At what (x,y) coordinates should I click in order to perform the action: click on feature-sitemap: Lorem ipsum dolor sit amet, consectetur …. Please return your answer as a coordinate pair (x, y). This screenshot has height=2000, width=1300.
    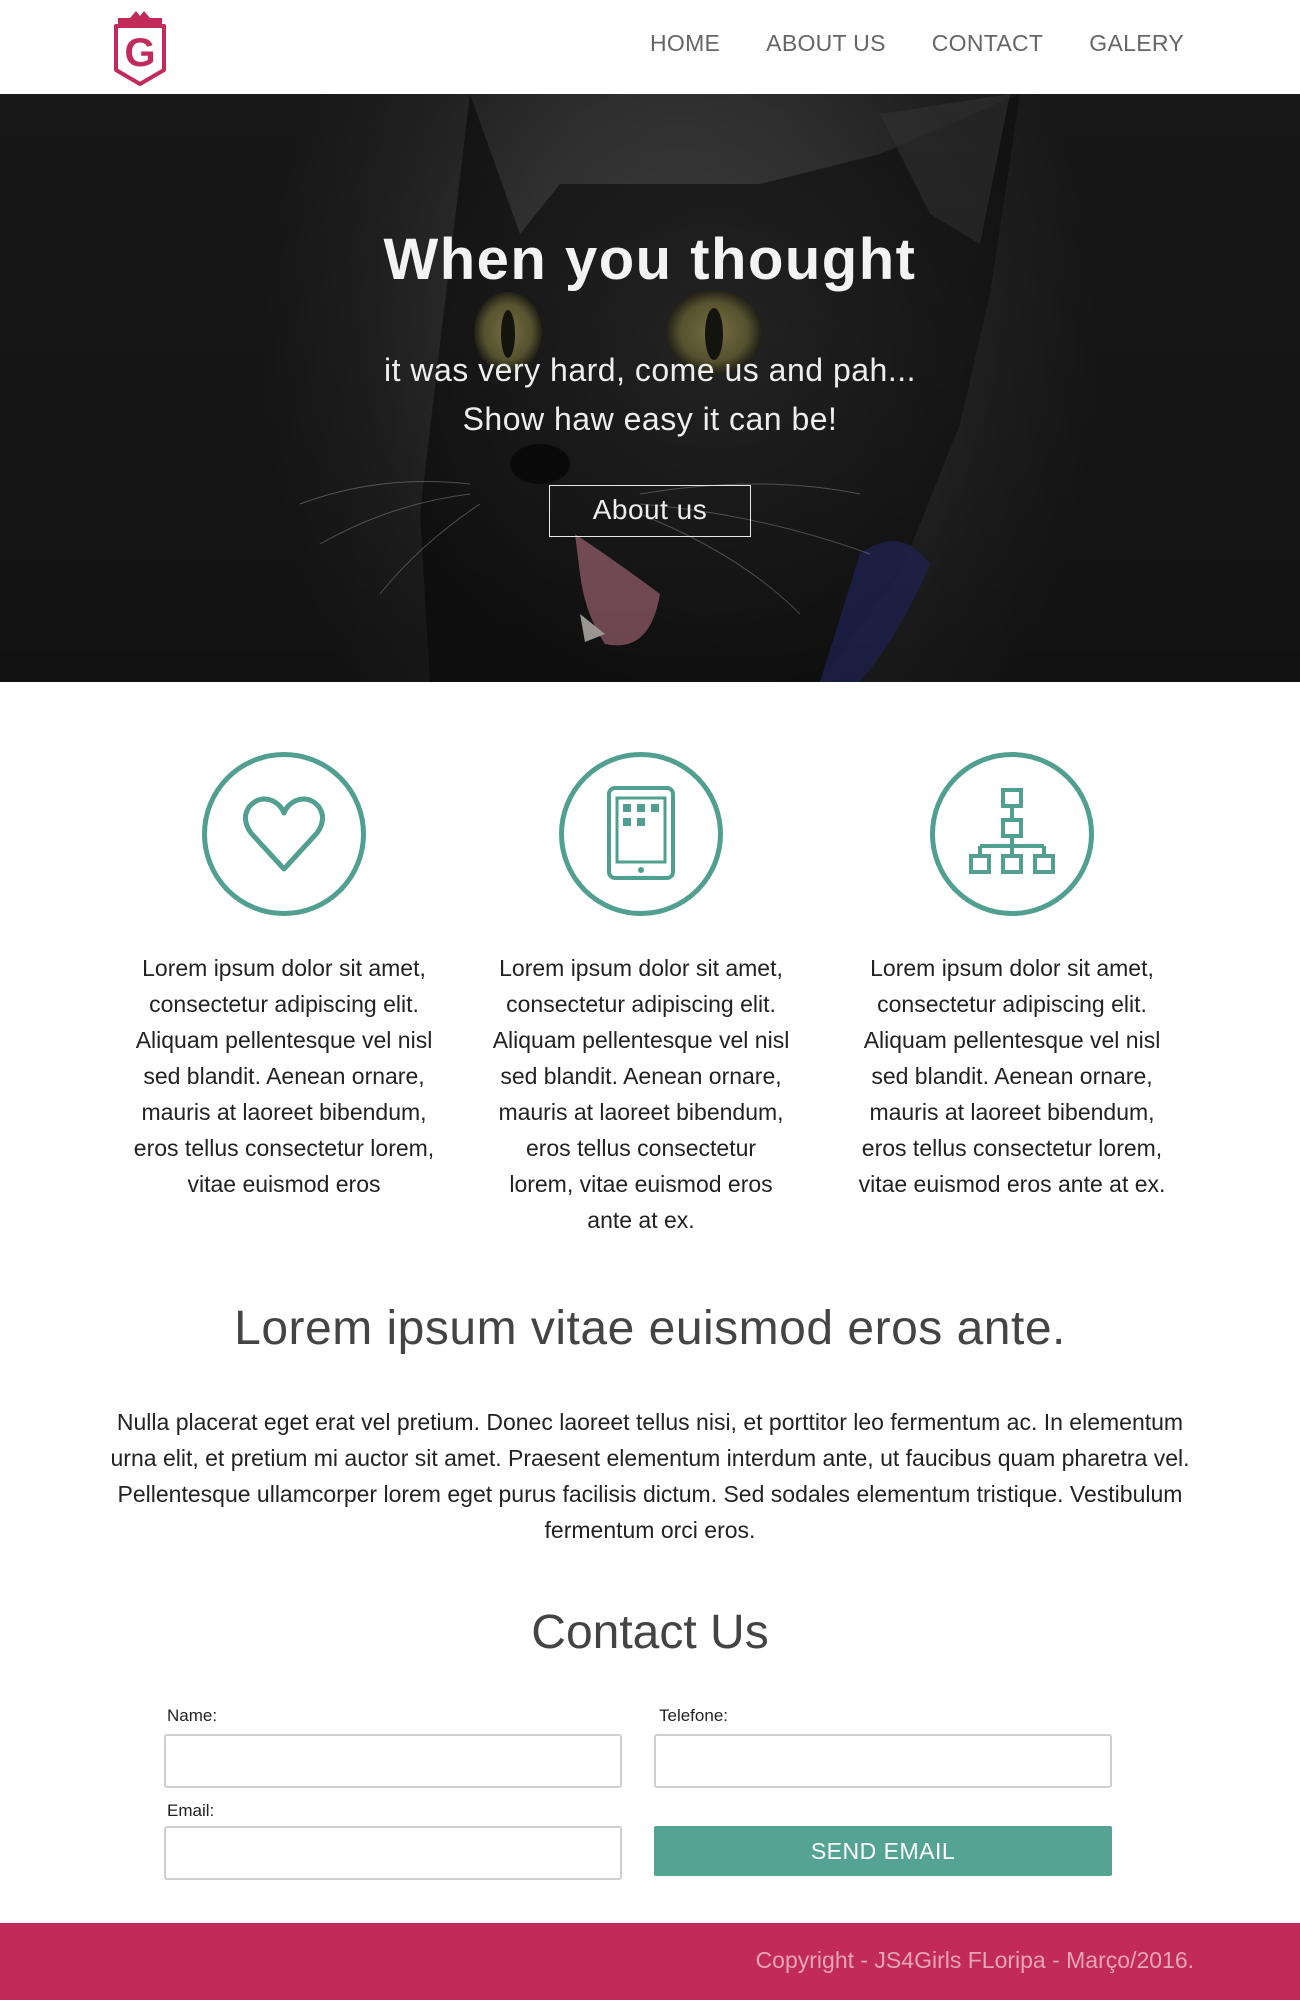
    Looking at the image, I should click on (1012, 977).